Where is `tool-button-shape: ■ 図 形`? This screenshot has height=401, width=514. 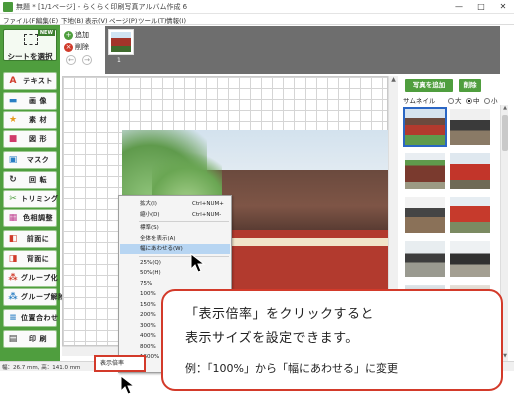
tool-button-shape: ■ 図 形 is located at coordinates (30, 139).